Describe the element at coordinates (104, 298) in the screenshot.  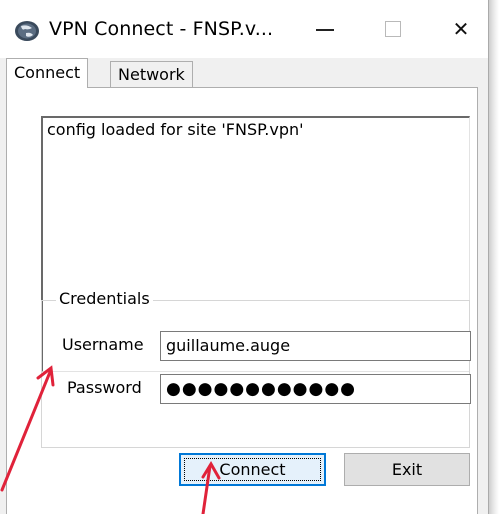
I see `credentials-legend: Credentials` at that location.